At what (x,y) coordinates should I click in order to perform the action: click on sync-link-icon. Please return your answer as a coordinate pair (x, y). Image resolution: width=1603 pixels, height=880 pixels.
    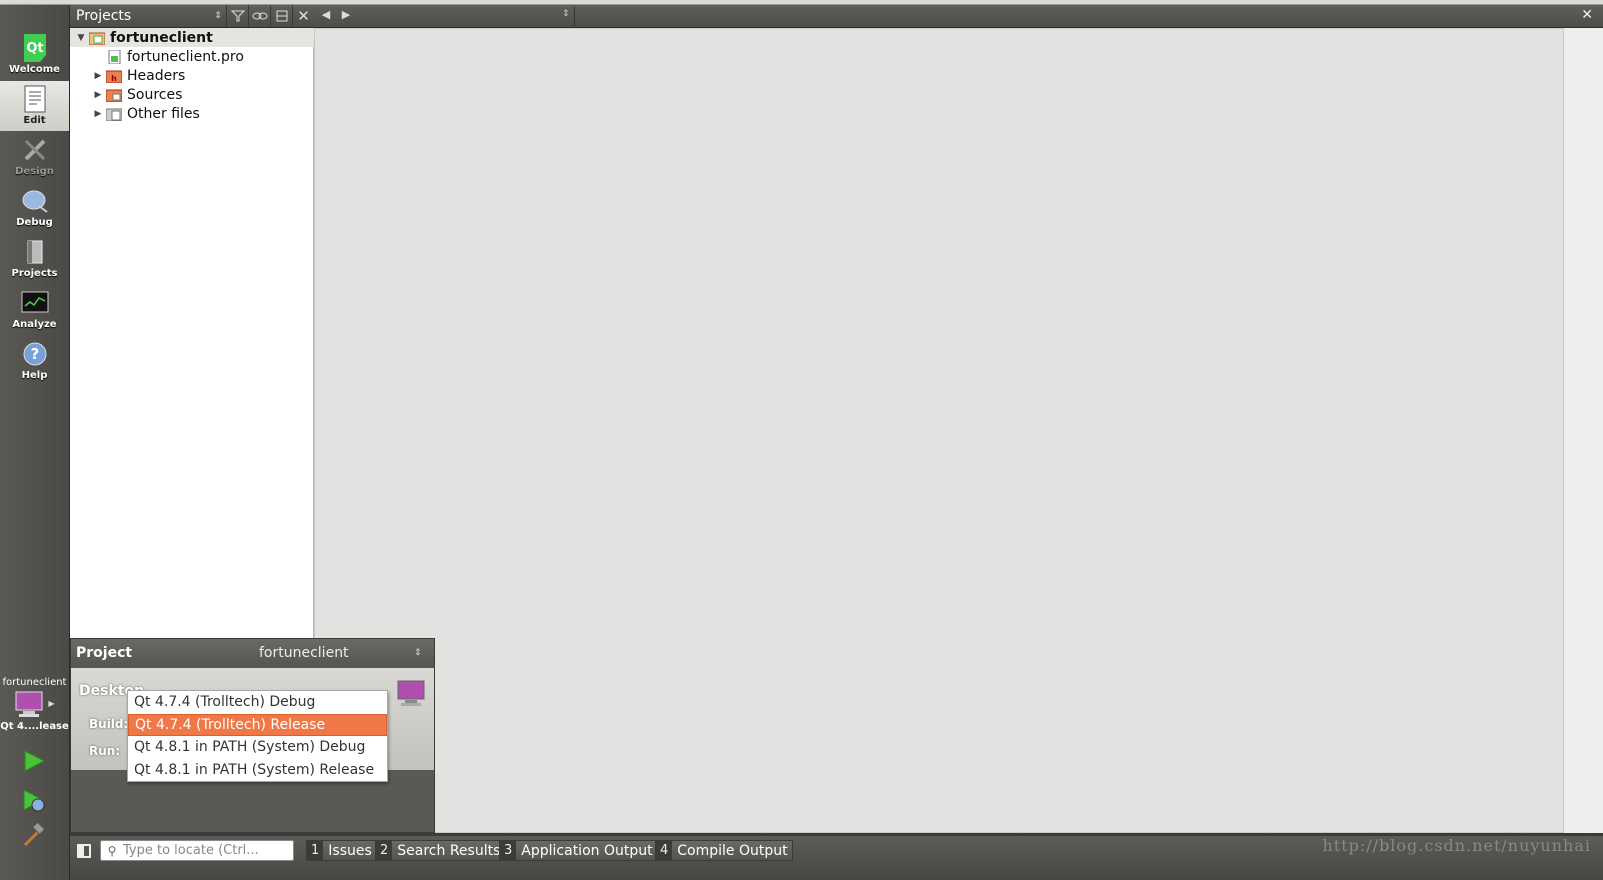
    Looking at the image, I should click on (259, 16).